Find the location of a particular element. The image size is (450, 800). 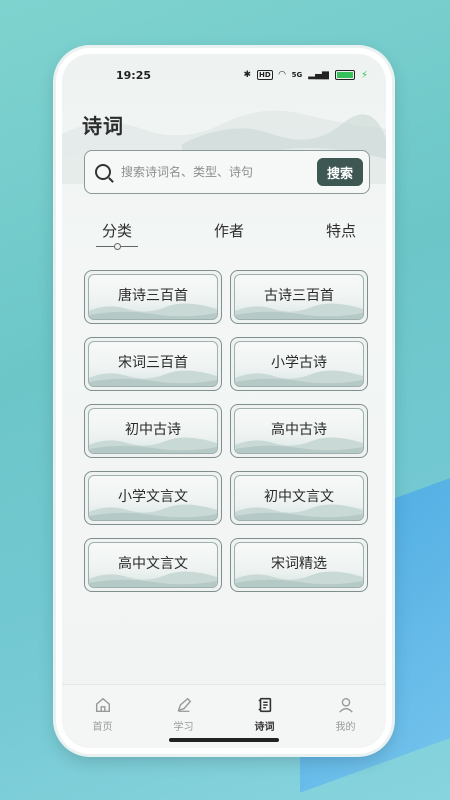

category-tabs: 分类 作者 特点 is located at coordinates (224, 240).